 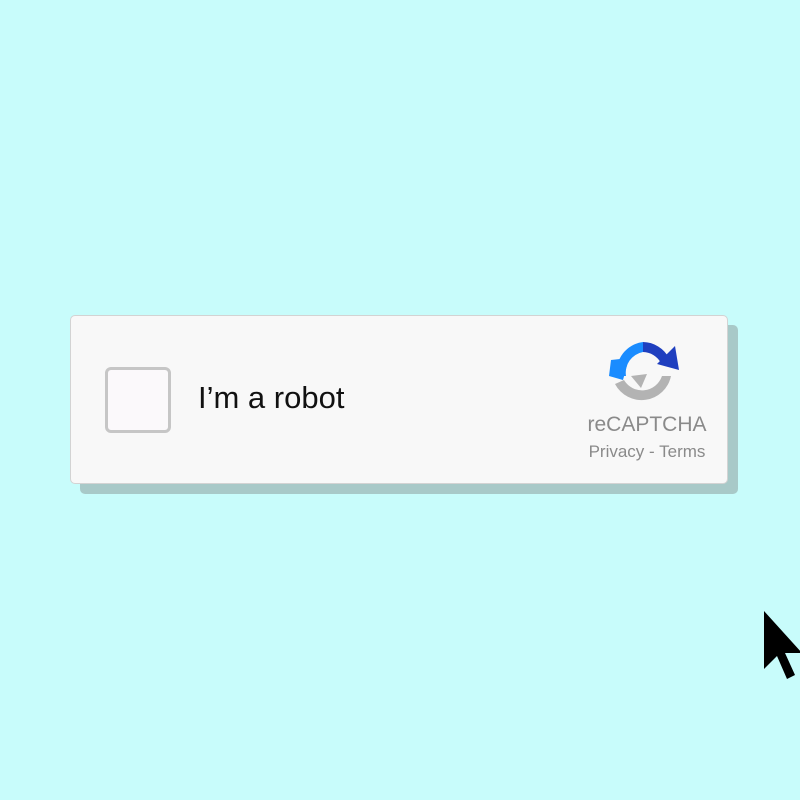 I want to click on privacy-link: Privacy, so click(x=617, y=451).